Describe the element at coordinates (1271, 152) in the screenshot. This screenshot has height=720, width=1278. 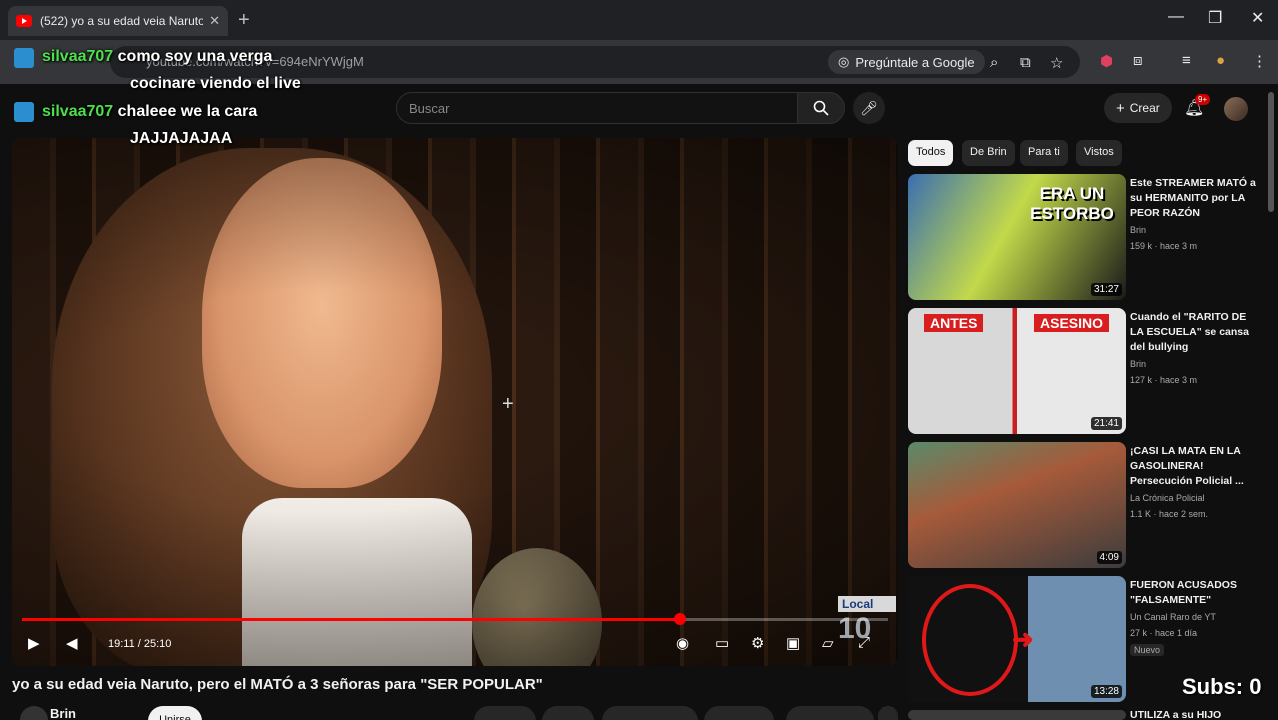
I see `page-scrollbar` at that location.